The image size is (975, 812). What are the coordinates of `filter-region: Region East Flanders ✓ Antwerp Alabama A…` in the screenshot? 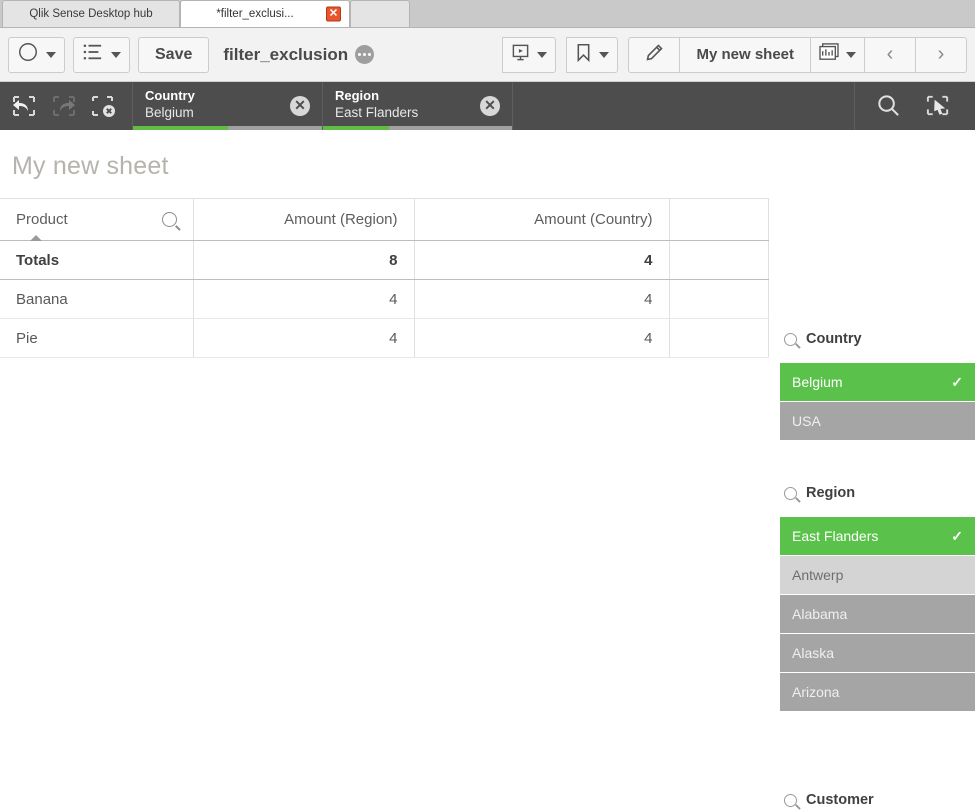 It's located at (875, 595).